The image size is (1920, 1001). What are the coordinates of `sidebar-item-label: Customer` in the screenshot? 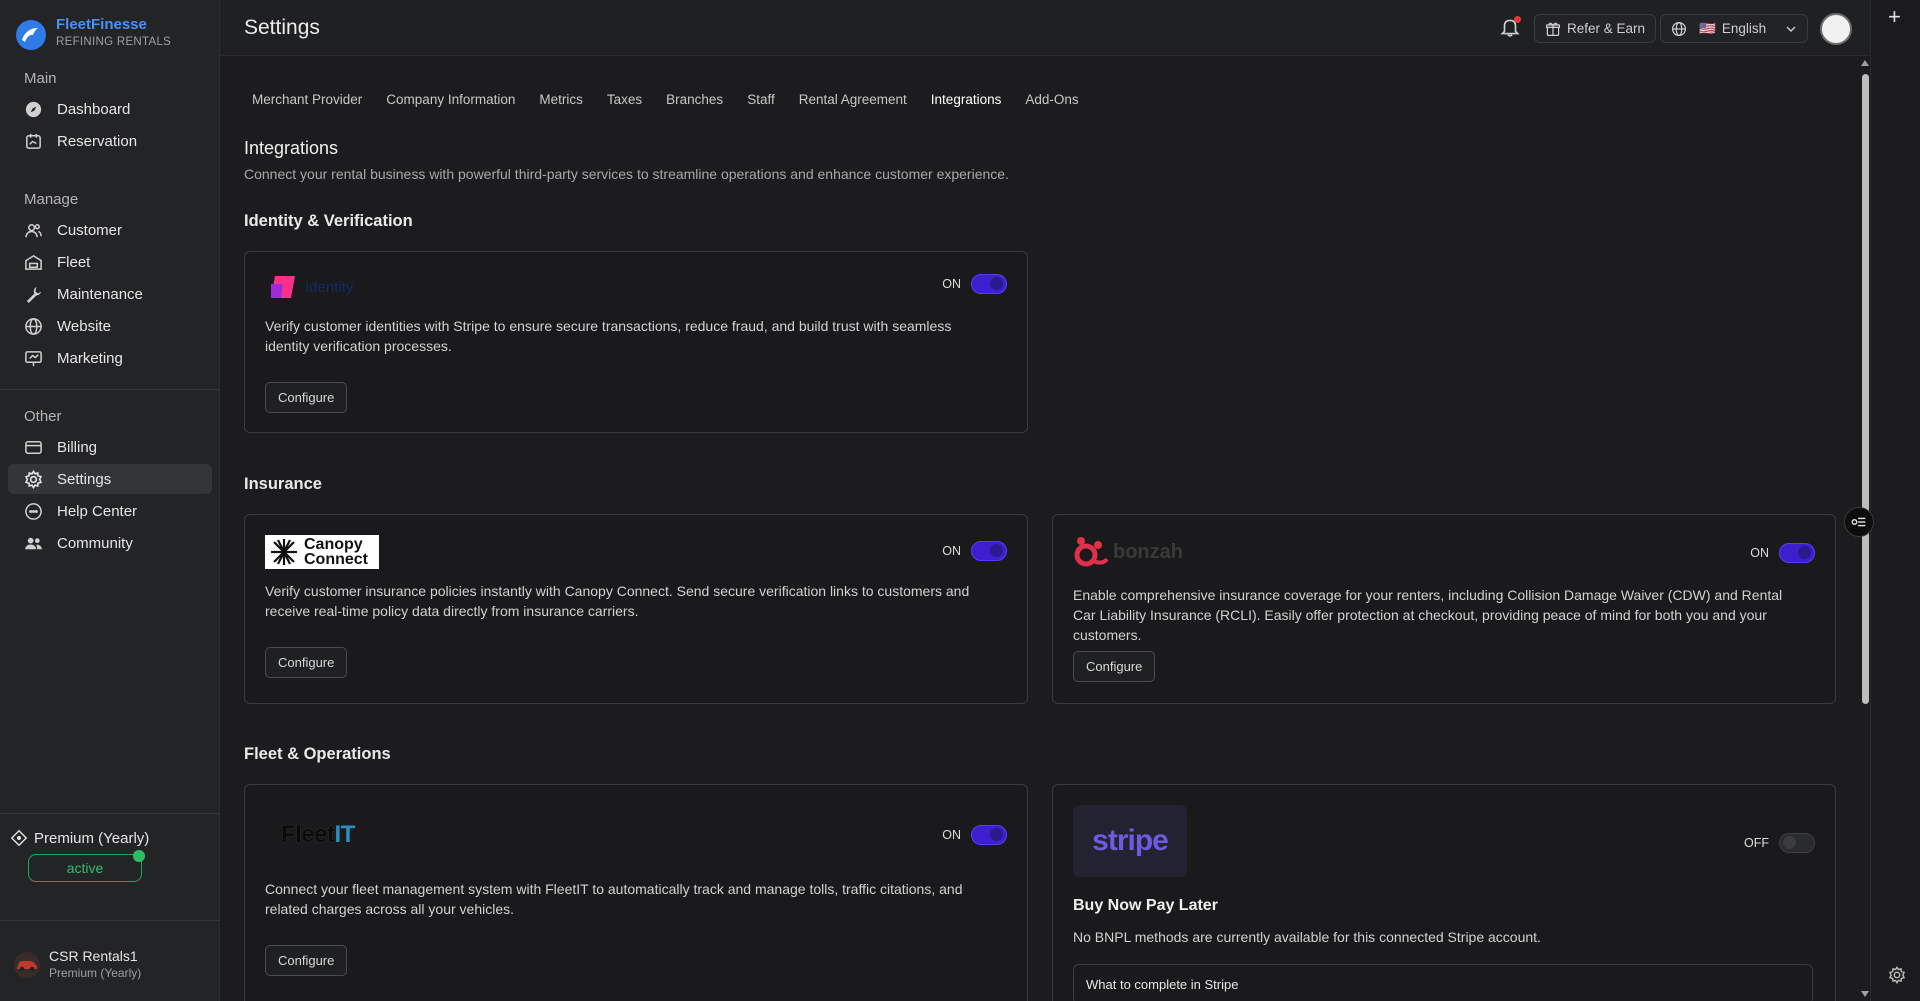 It's located at (90, 230).